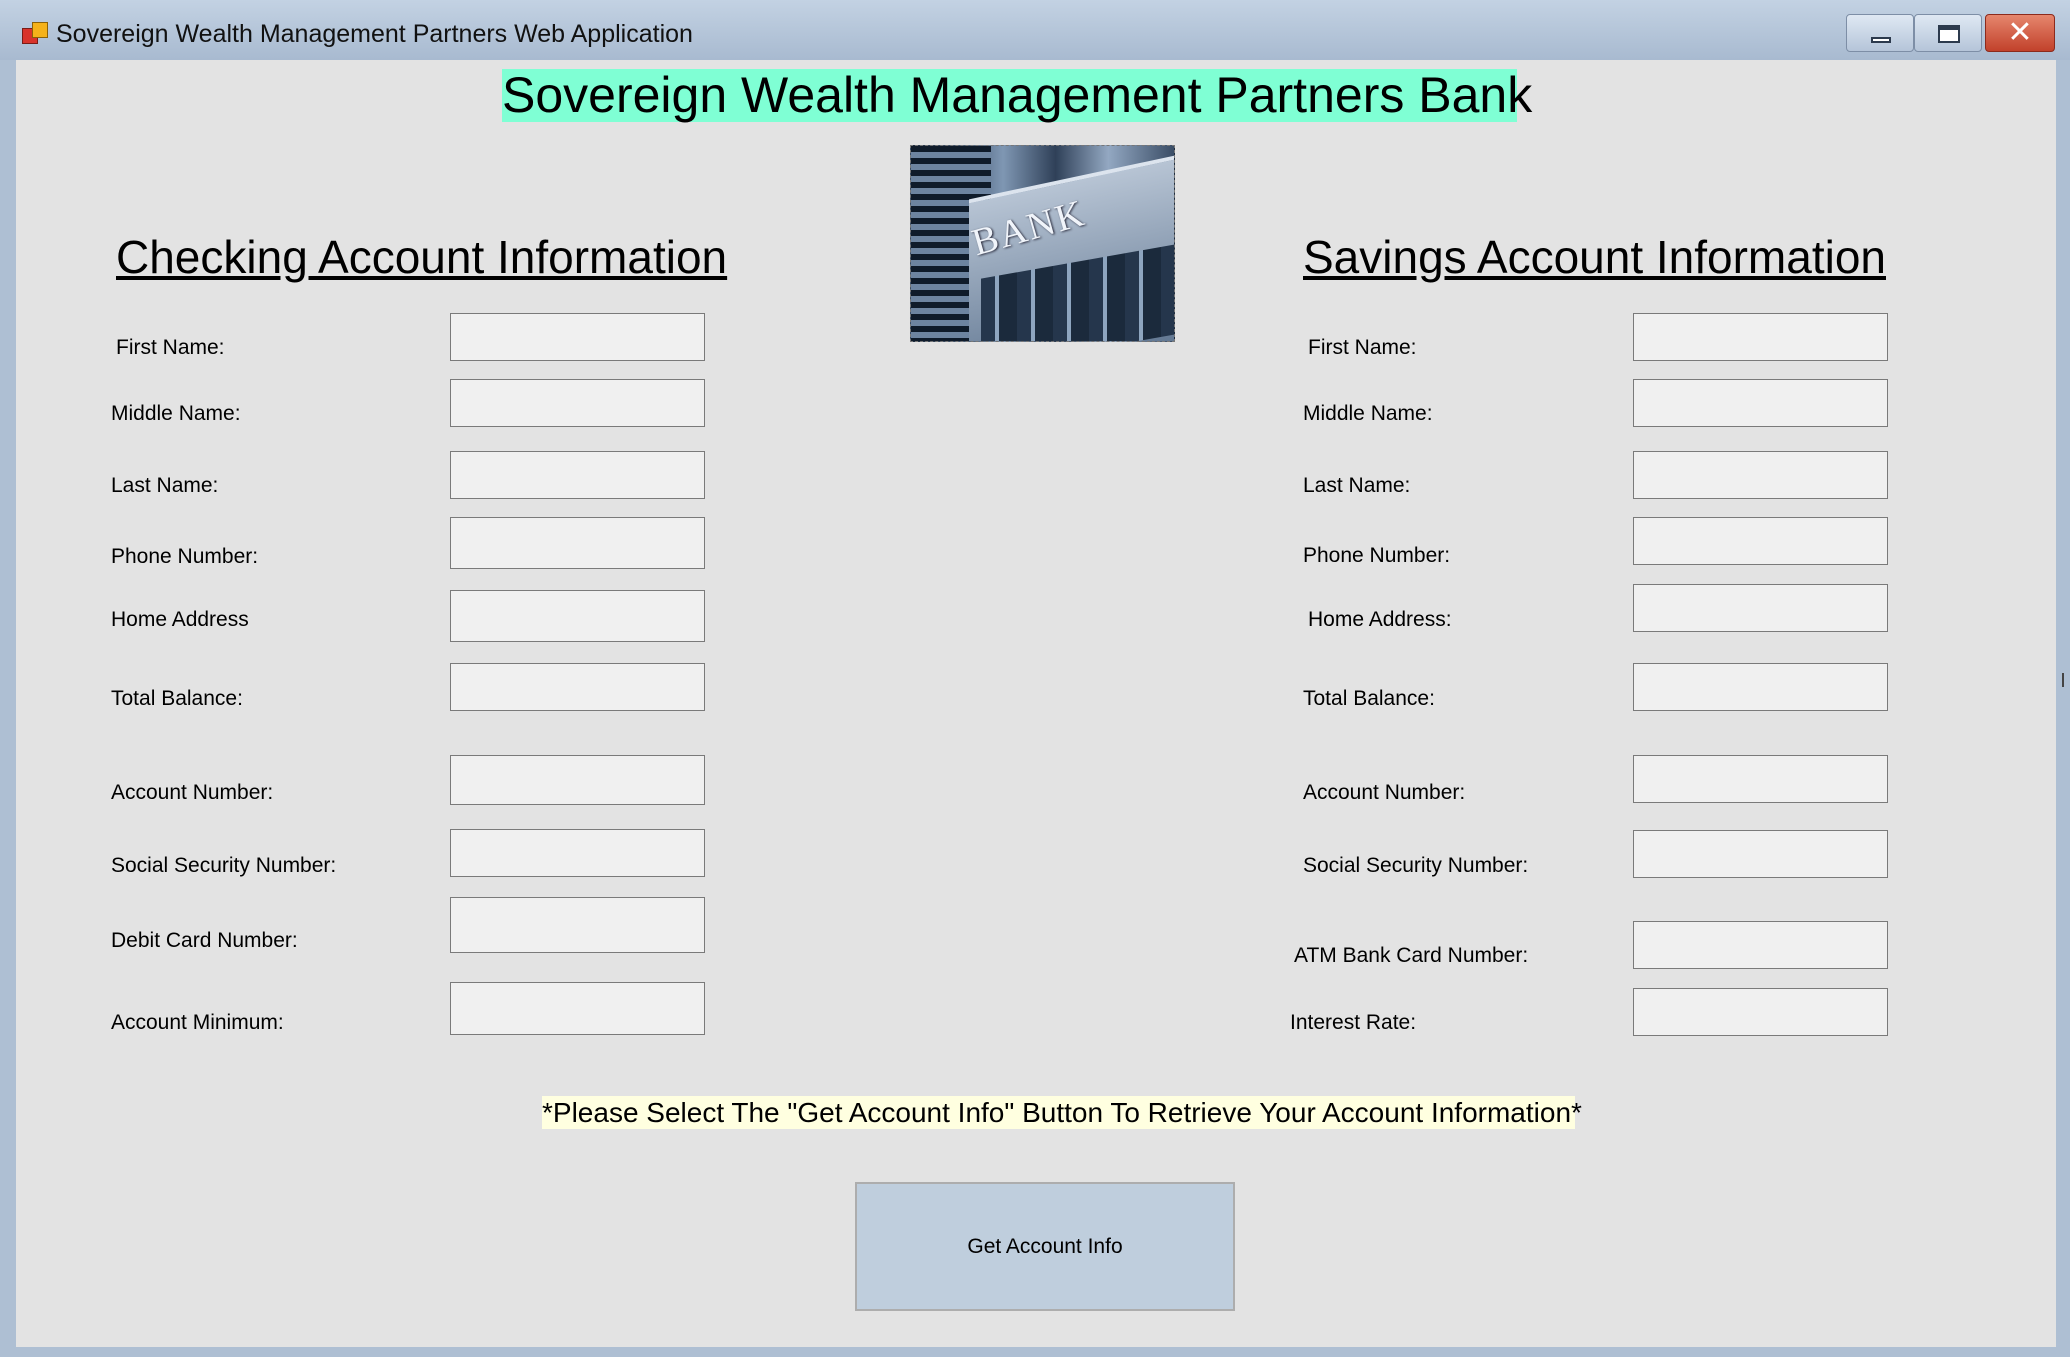  I want to click on close-icon: ✕, so click(2020, 32).